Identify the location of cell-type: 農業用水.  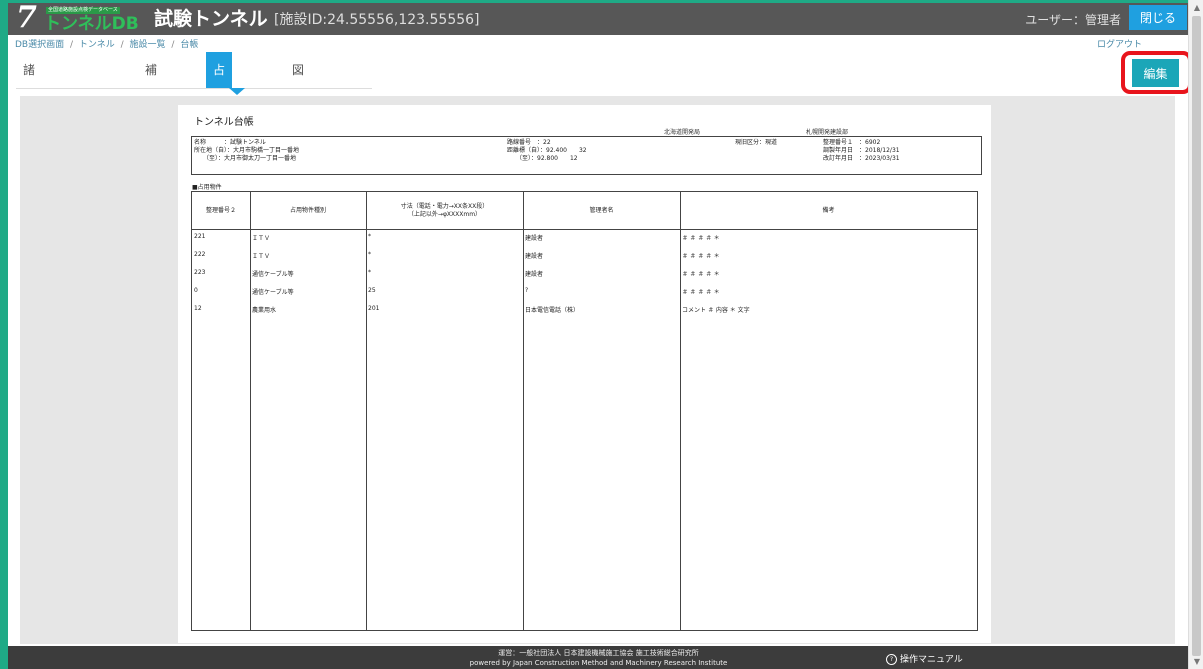
(264, 310).